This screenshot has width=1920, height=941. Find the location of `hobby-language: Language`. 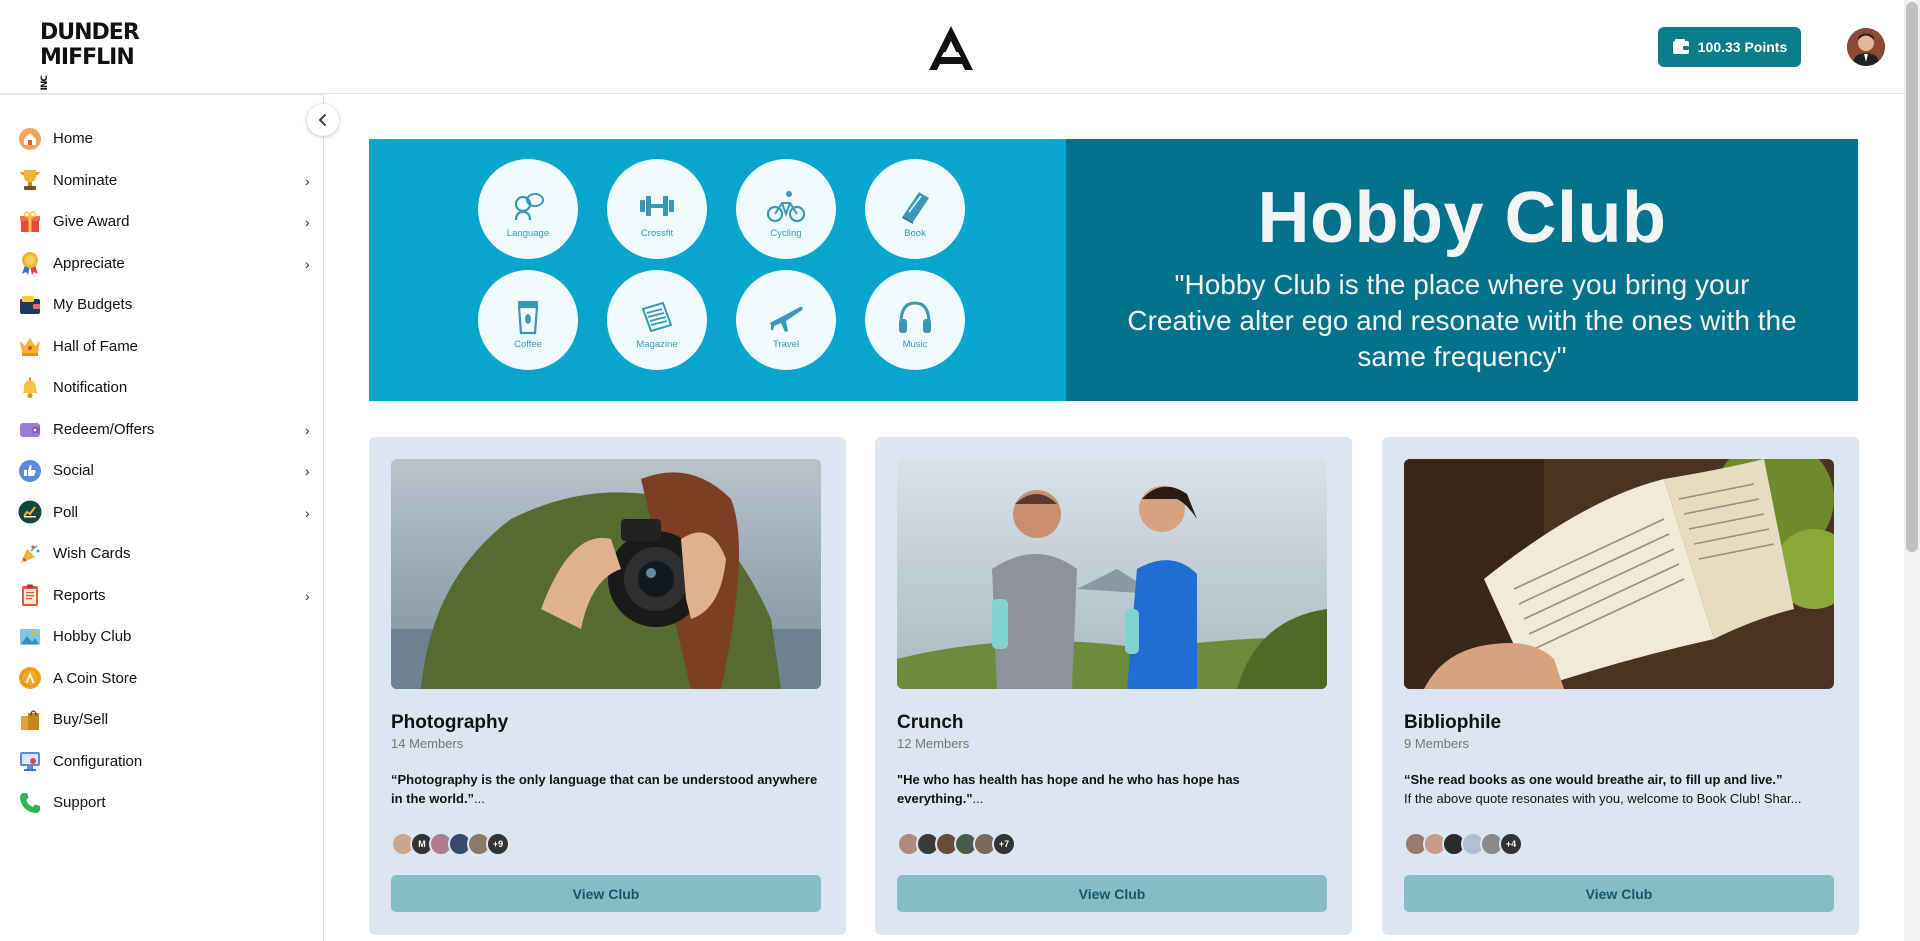

hobby-language: Language is located at coordinates (528, 209).